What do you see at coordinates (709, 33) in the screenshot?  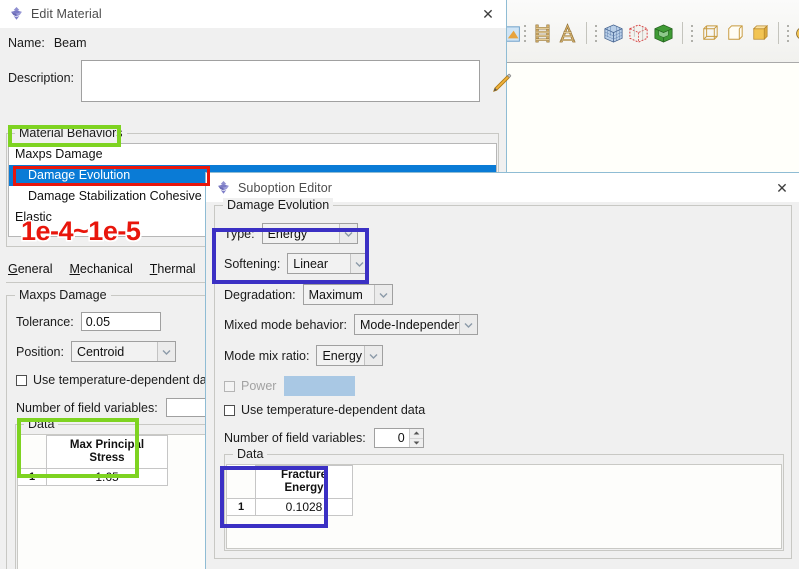 I see `wireframe-cube-icon` at bounding box center [709, 33].